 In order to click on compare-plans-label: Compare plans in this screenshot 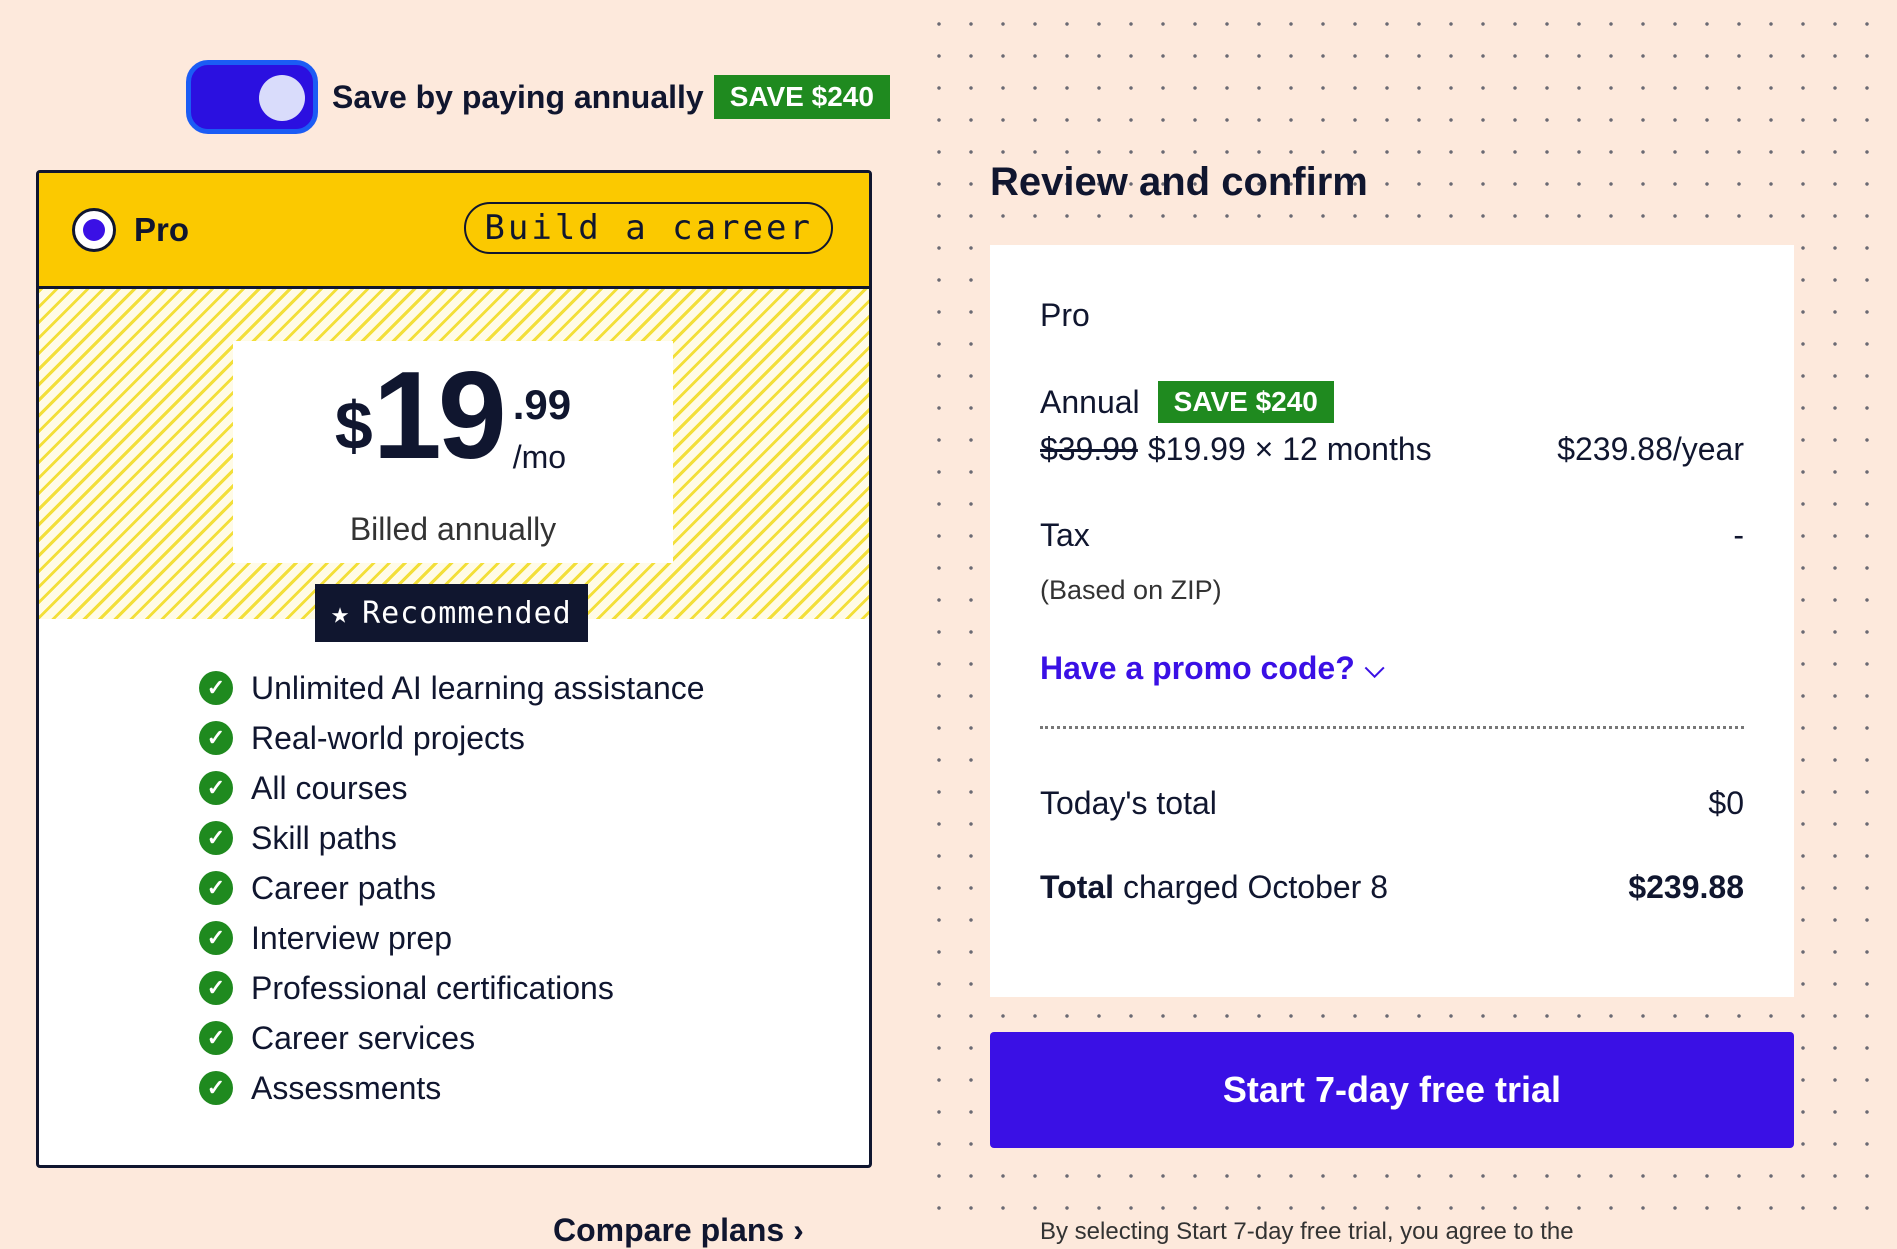, I will do `click(669, 1230)`.